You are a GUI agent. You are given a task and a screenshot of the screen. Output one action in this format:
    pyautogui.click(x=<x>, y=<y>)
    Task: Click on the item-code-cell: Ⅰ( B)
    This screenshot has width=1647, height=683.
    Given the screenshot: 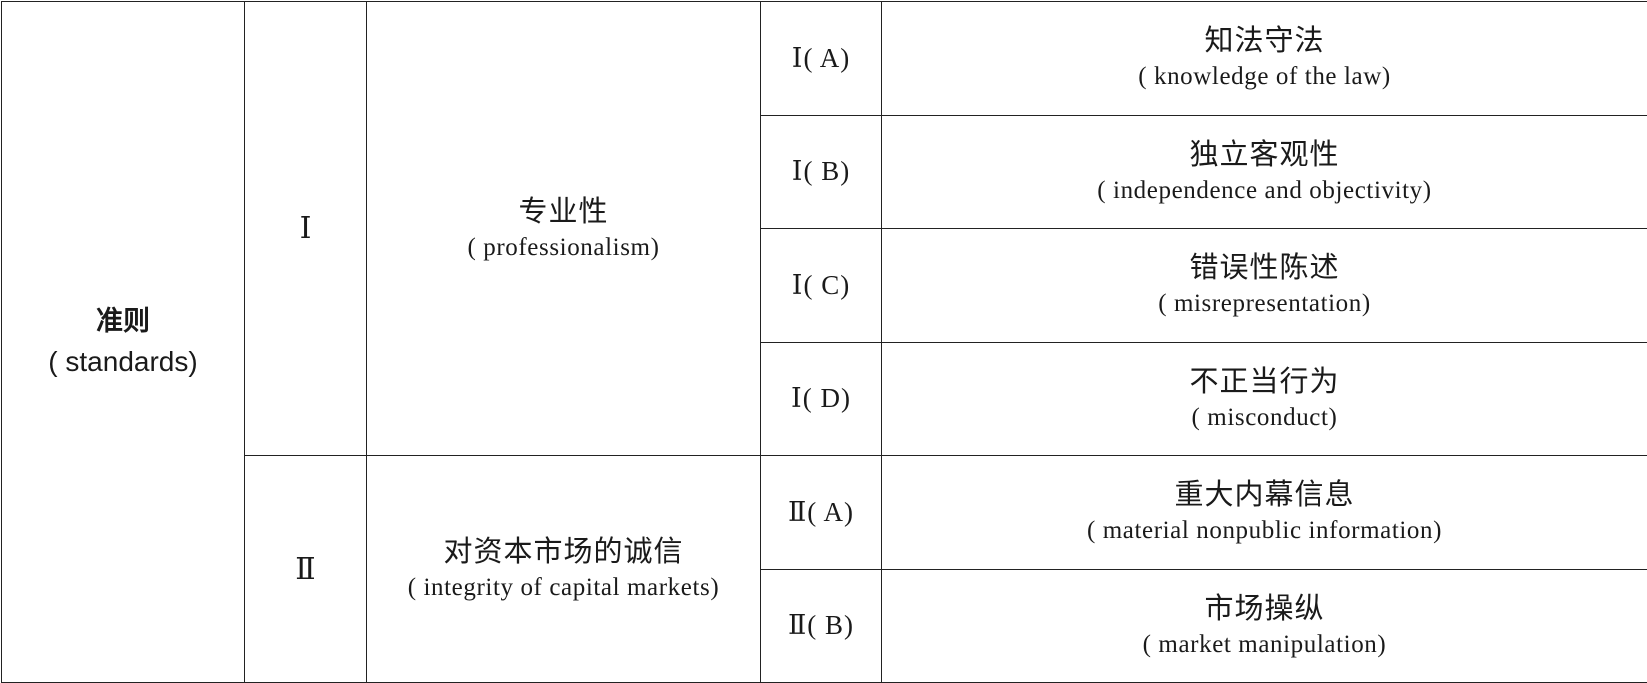 What is the action you would take?
    pyautogui.click(x=821, y=171)
    